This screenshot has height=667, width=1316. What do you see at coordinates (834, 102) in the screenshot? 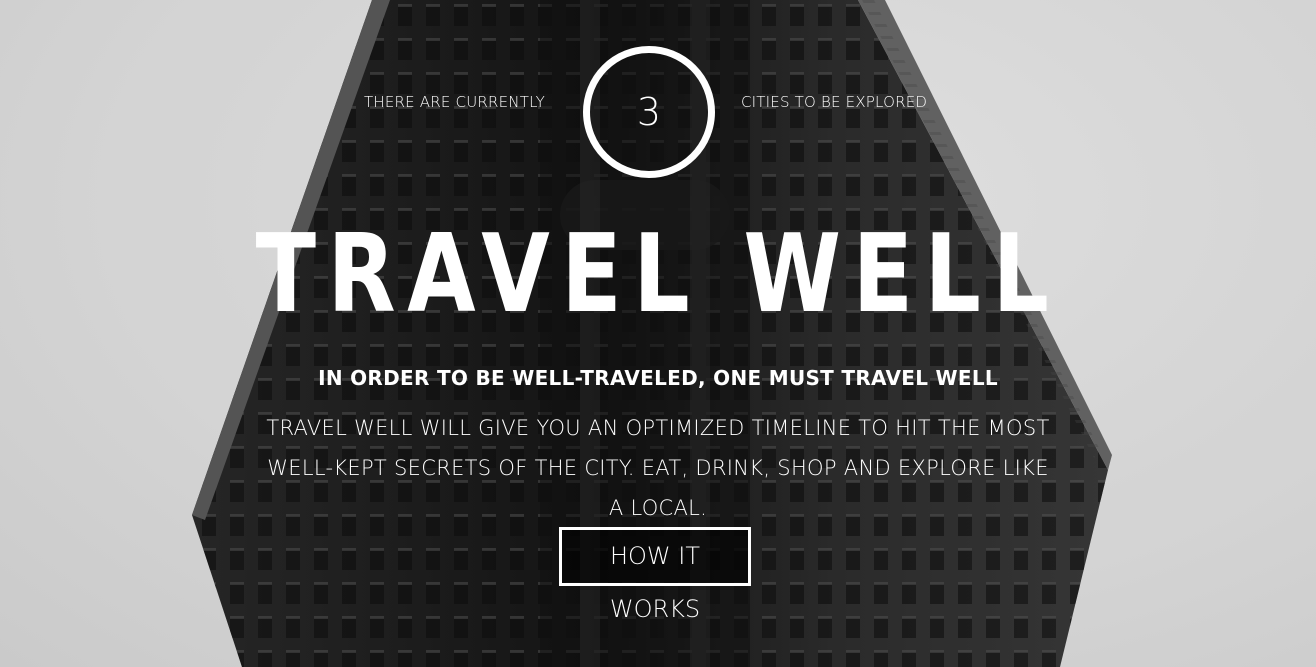
I see `counter-suffix-text: CITIES TO BE EXPLORED` at bounding box center [834, 102].